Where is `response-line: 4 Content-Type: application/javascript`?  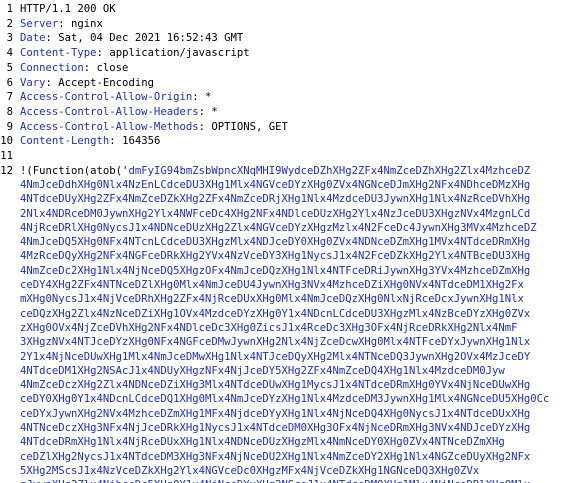
response-line: 4 Content-Type: application/javascript is located at coordinates (125, 53).